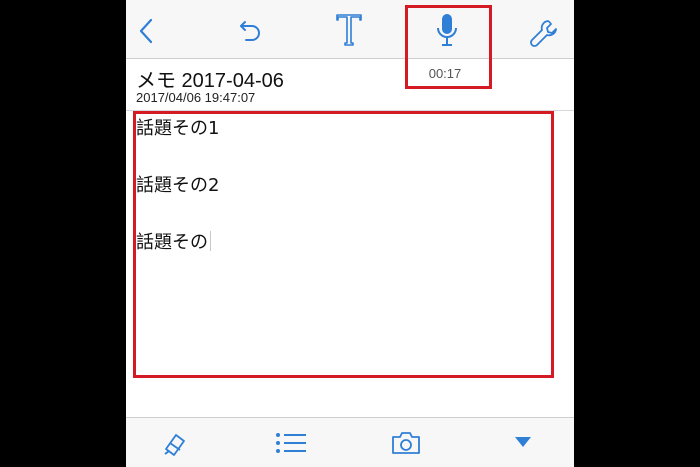  I want to click on list-button, so click(291, 443).